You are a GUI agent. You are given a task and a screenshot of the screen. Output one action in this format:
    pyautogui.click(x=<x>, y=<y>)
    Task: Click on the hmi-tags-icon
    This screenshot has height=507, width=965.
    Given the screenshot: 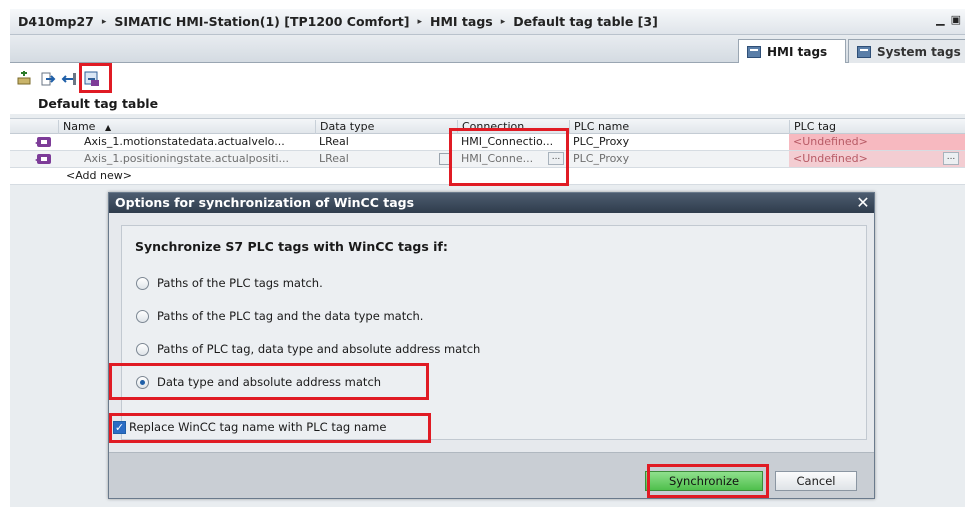 What is the action you would take?
    pyautogui.click(x=754, y=51)
    